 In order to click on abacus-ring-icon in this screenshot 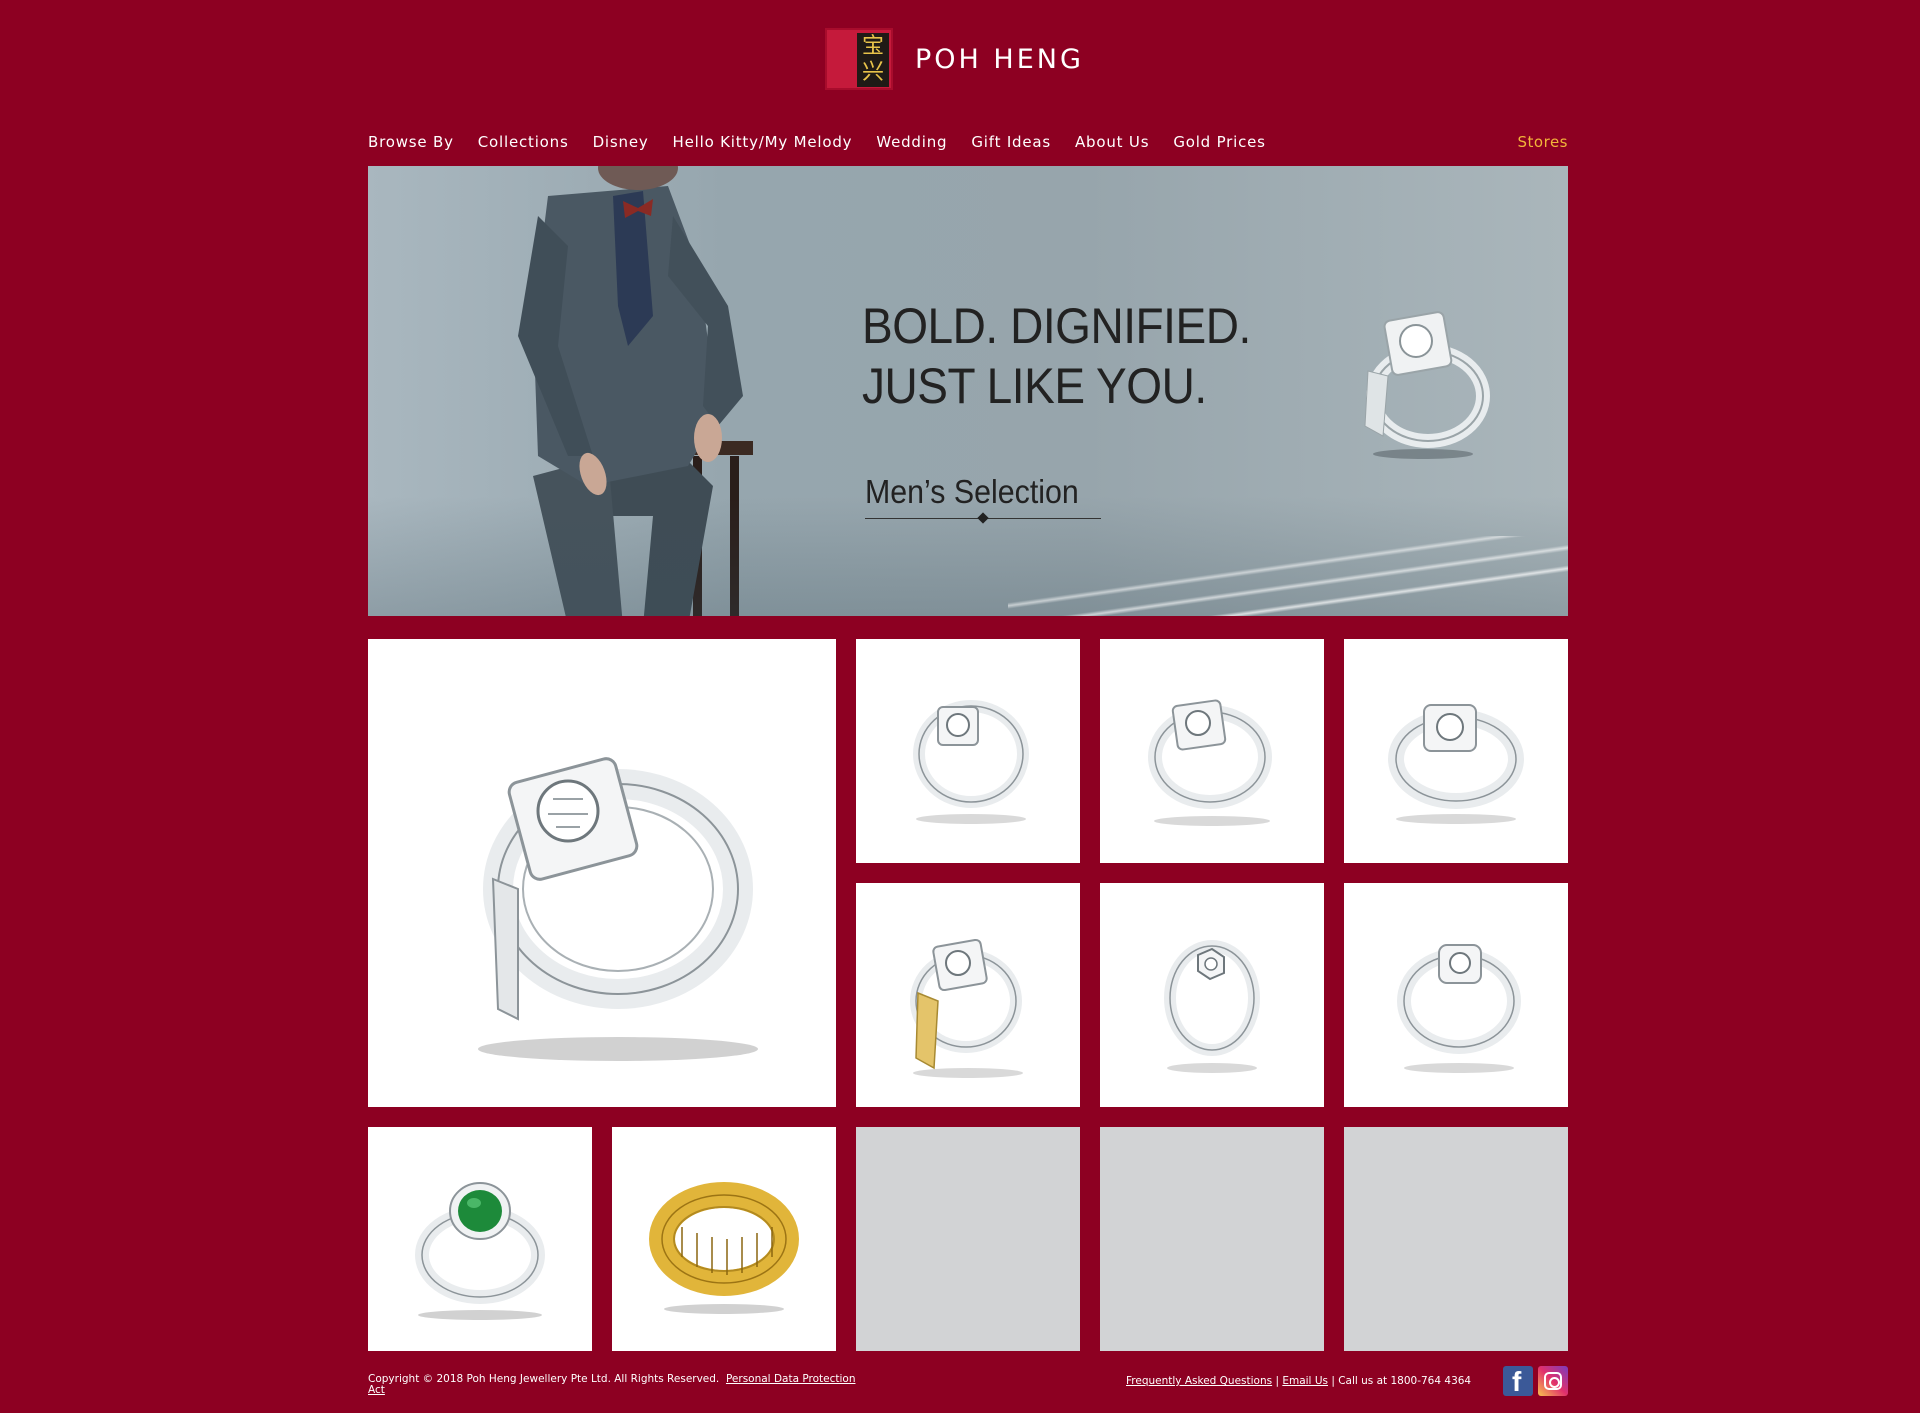, I will do `click(724, 1248)`.